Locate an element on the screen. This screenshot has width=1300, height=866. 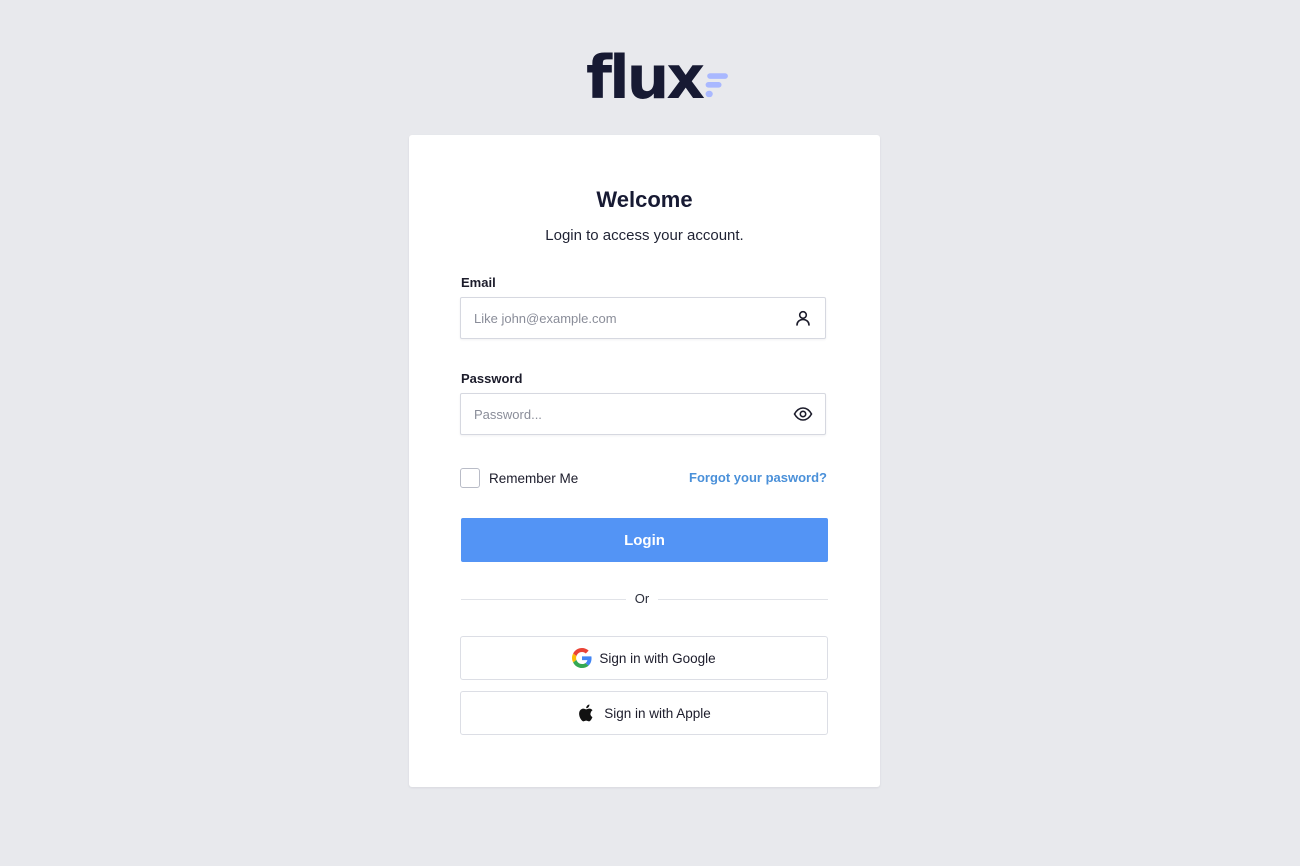
google-signin-label: Sign in with Google is located at coordinates (657, 658).